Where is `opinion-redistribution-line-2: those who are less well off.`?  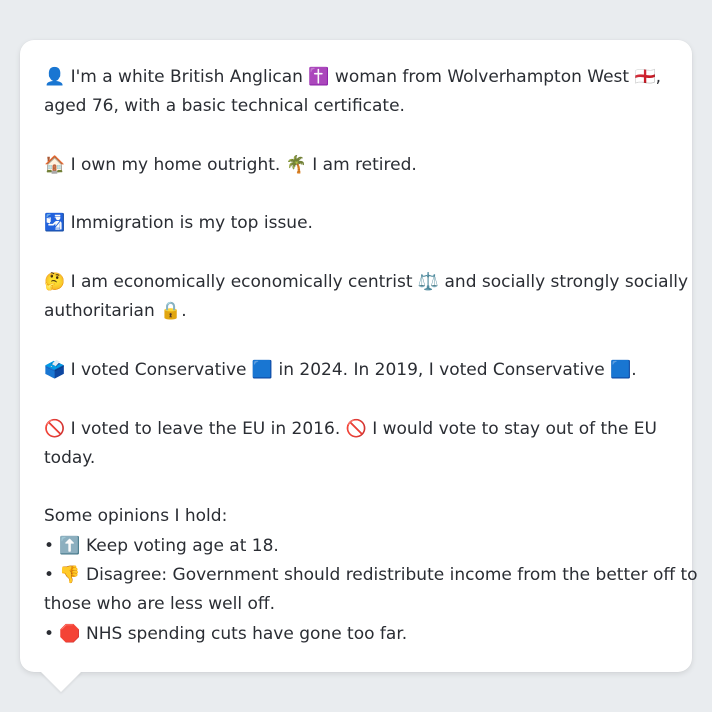 opinion-redistribution-line-2: those who are less well off. is located at coordinates (159, 604).